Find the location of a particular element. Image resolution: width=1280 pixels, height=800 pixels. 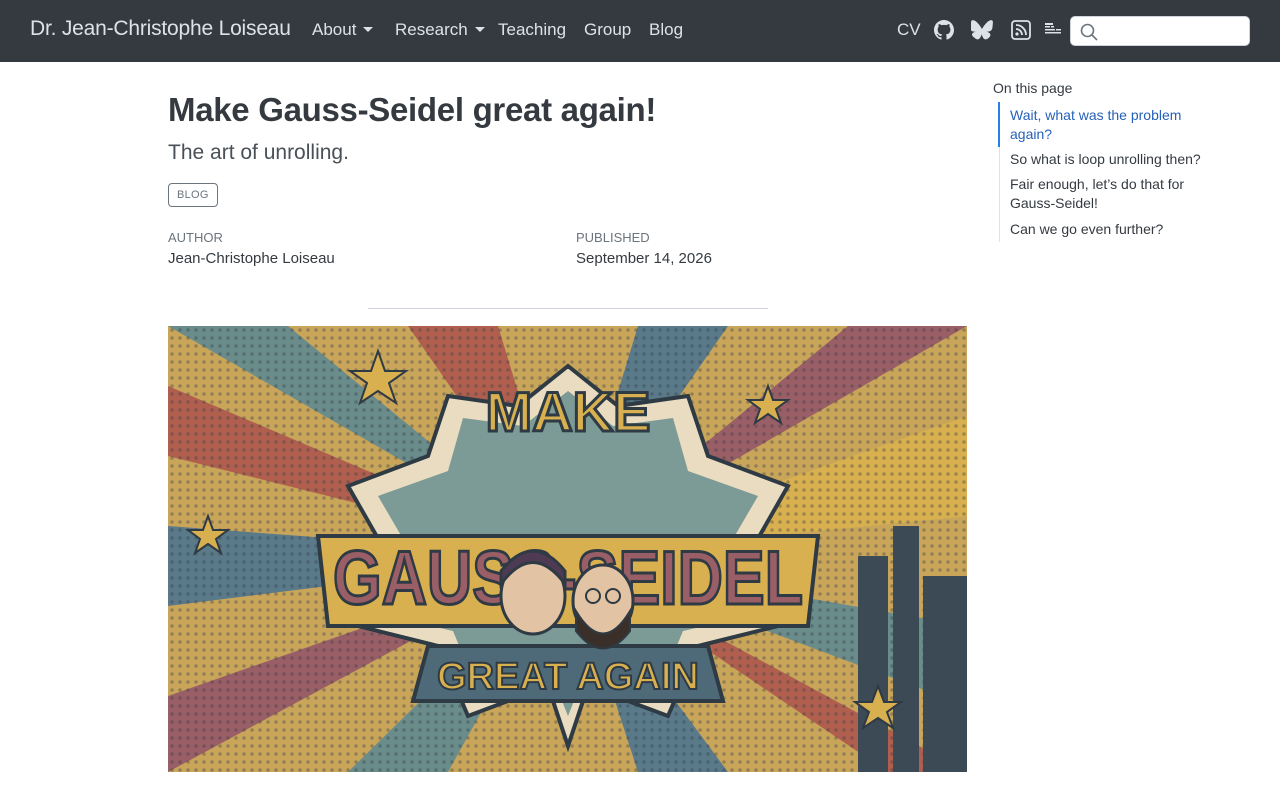

header-divider is located at coordinates (568, 308).